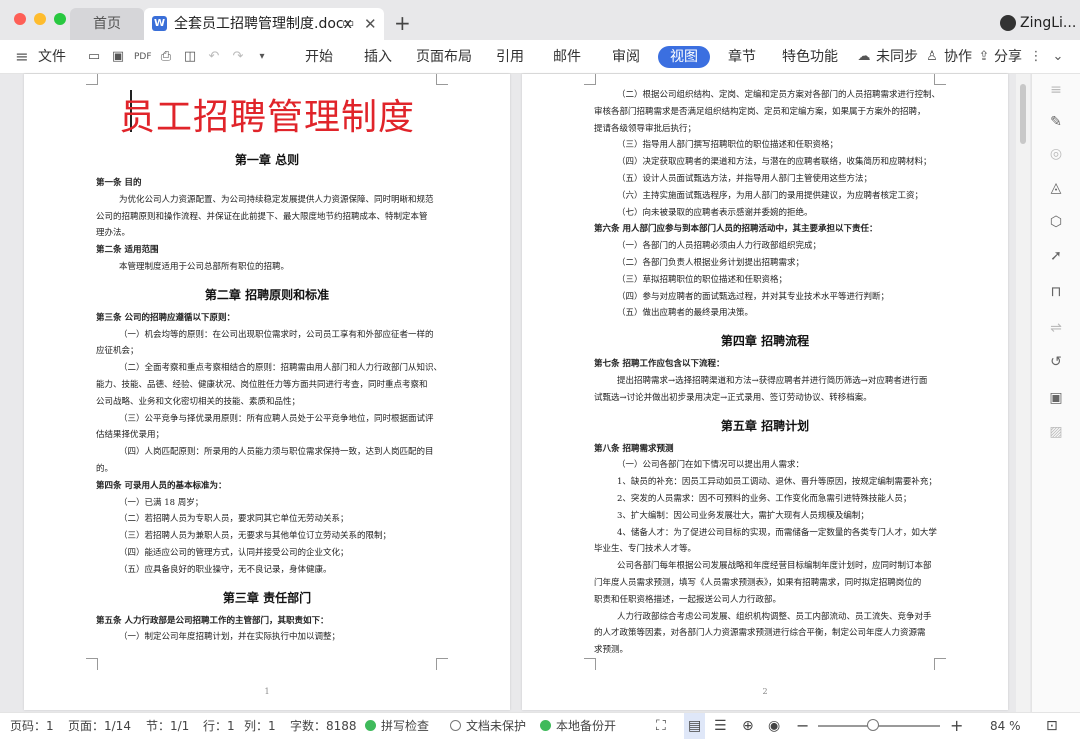  Describe the element at coordinates (1036, 57) in the screenshot. I see `more-options-icon: ⋮` at that location.